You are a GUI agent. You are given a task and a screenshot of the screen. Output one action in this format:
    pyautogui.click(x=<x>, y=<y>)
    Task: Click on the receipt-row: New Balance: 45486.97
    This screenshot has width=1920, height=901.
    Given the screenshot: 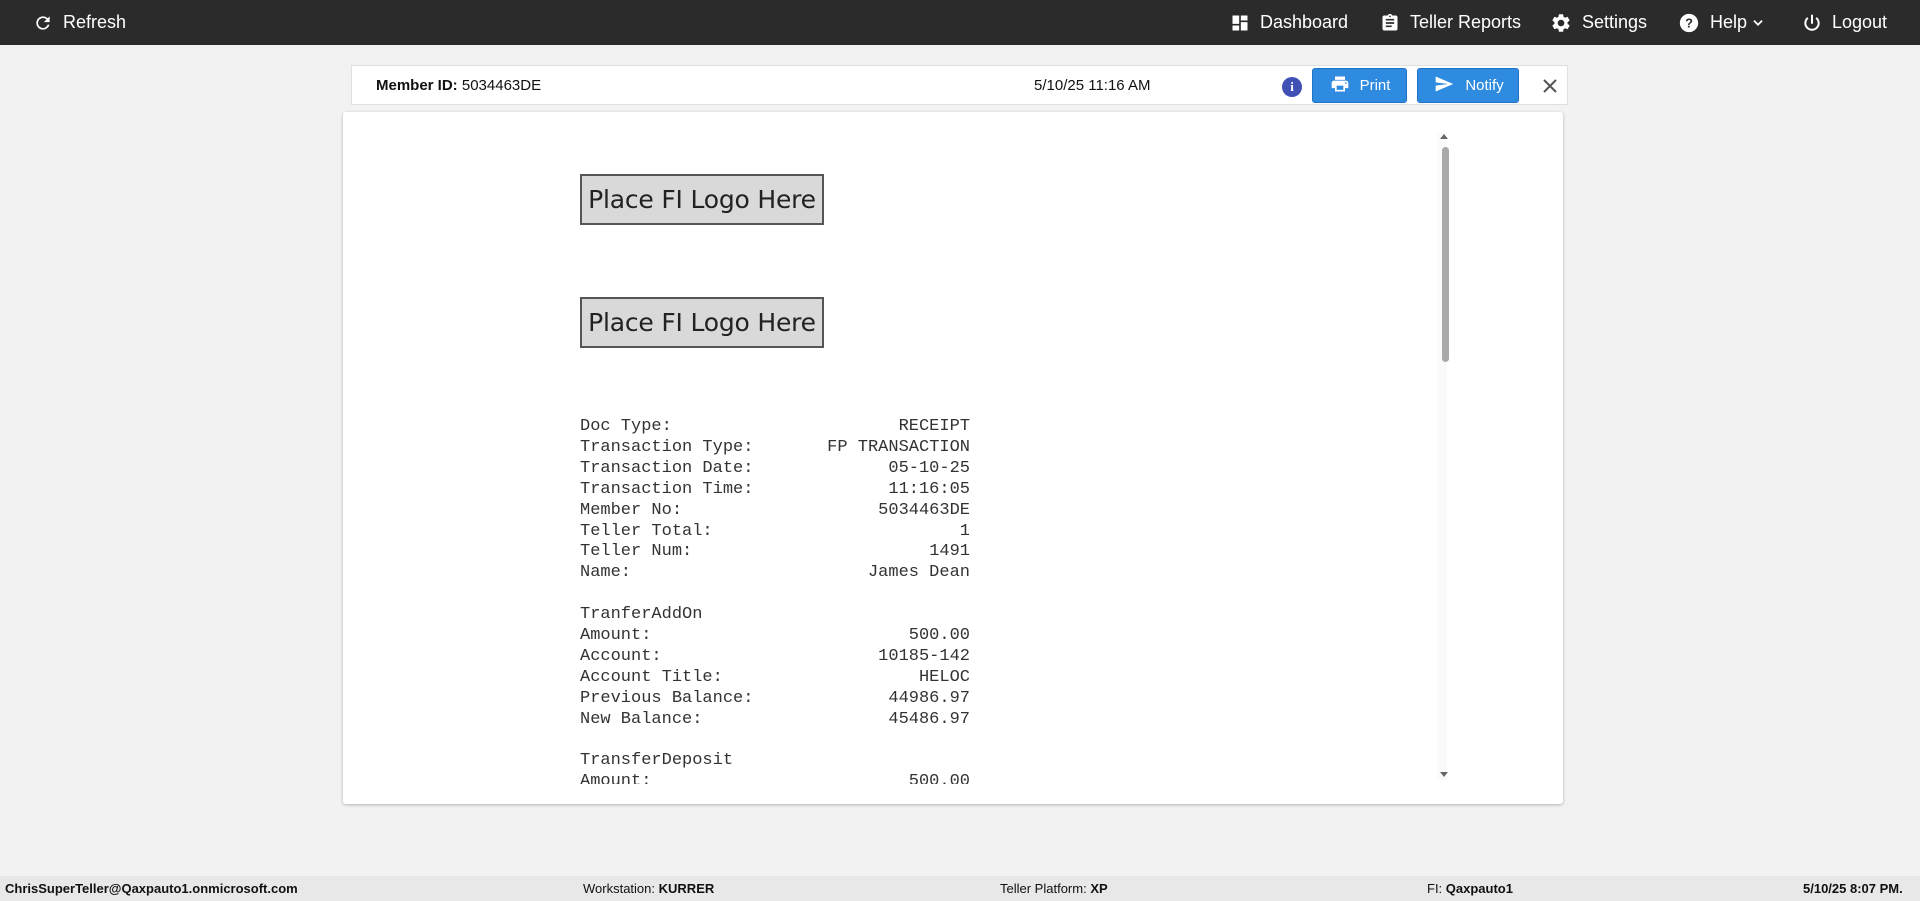 What is the action you would take?
    pyautogui.click(x=775, y=719)
    